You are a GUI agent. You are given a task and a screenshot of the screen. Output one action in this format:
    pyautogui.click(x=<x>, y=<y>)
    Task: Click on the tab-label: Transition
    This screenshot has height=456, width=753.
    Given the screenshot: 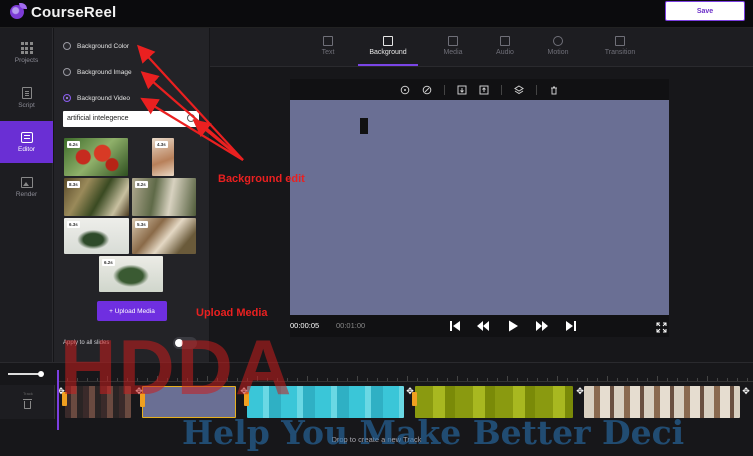 What is the action you would take?
    pyautogui.click(x=620, y=52)
    